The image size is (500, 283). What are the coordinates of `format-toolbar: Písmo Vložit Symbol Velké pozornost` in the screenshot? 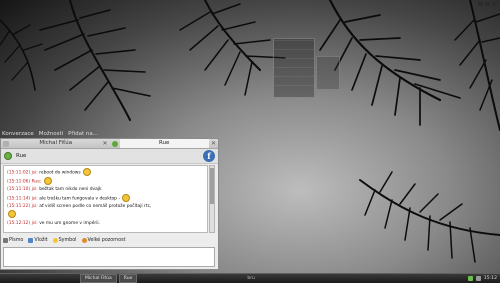 It's located at (109, 240).